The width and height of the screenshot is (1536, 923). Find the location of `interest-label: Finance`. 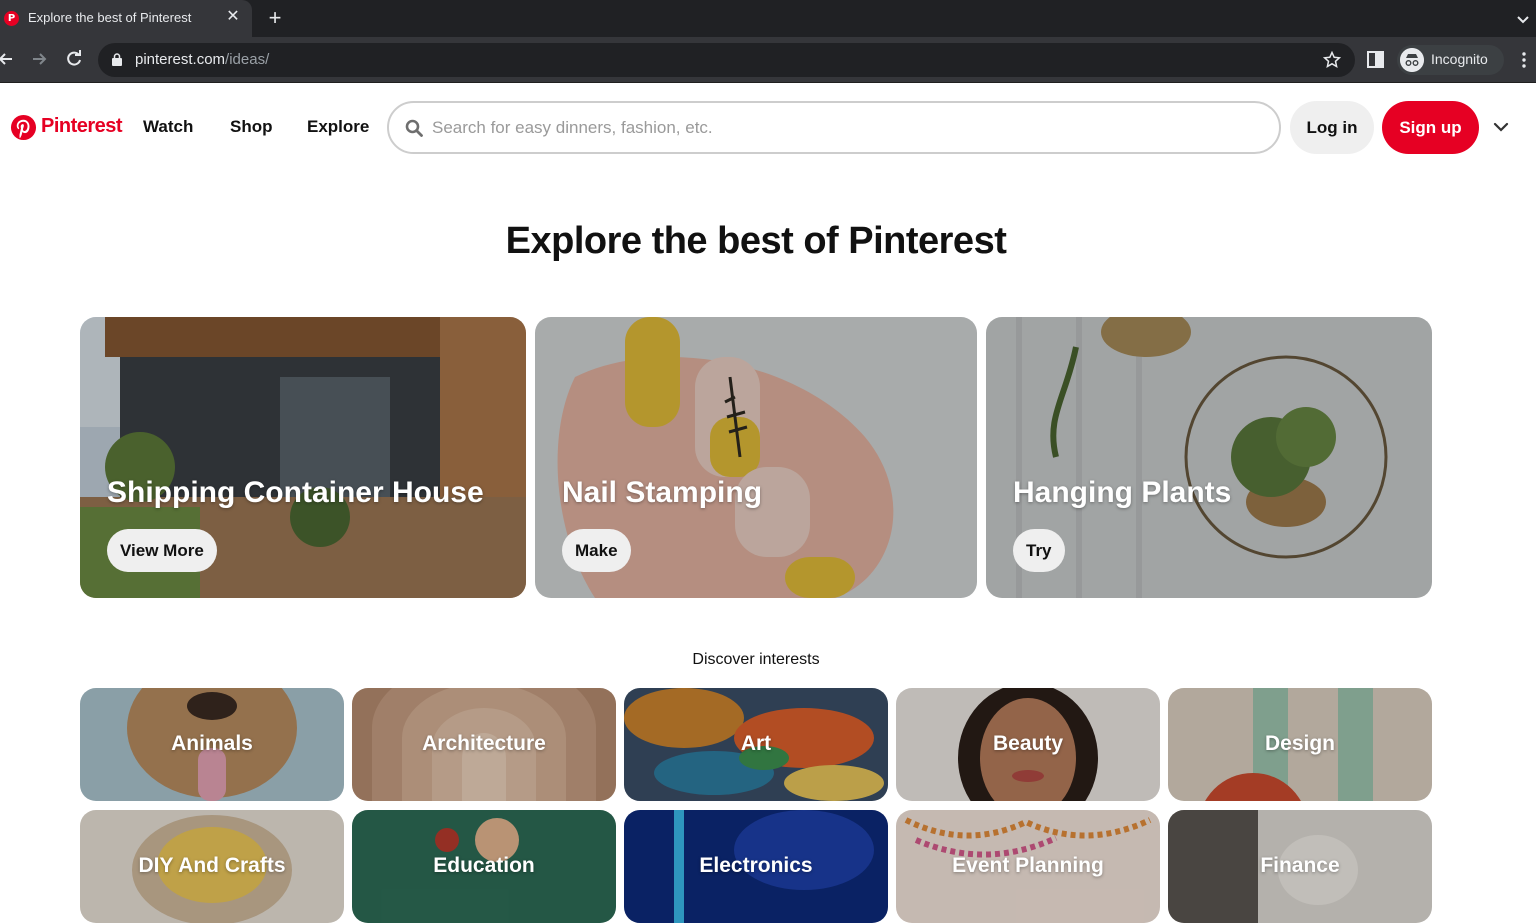

interest-label: Finance is located at coordinates (1300, 865).